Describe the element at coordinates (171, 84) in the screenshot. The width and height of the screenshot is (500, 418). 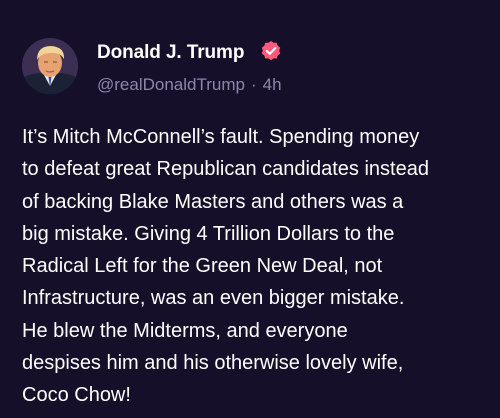
I see `author-handle: @realDonaldTrump` at that location.